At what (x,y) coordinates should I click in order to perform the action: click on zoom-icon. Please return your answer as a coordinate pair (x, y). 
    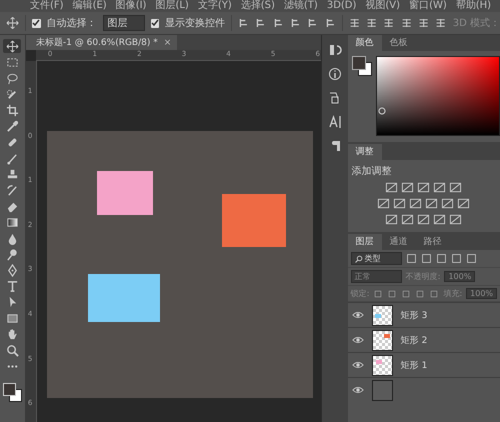
    Looking at the image, I should click on (12, 350).